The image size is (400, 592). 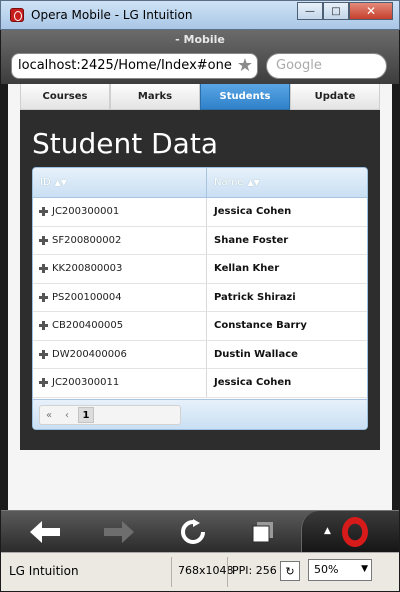 I want to click on forward-arrow-icon, so click(x=119, y=532).